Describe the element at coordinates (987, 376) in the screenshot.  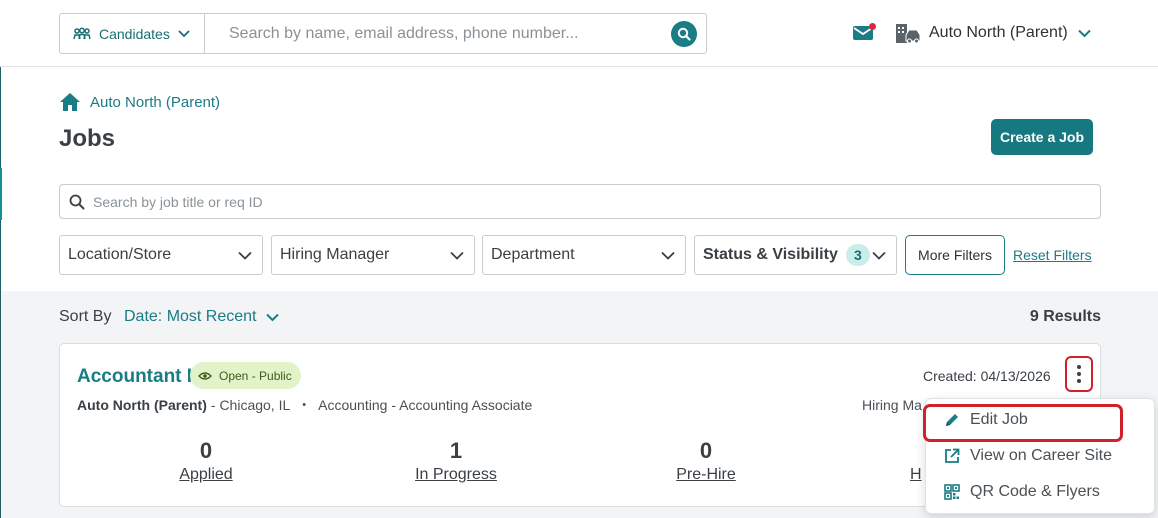
I see `created-date: Created: 04/13/2026` at that location.